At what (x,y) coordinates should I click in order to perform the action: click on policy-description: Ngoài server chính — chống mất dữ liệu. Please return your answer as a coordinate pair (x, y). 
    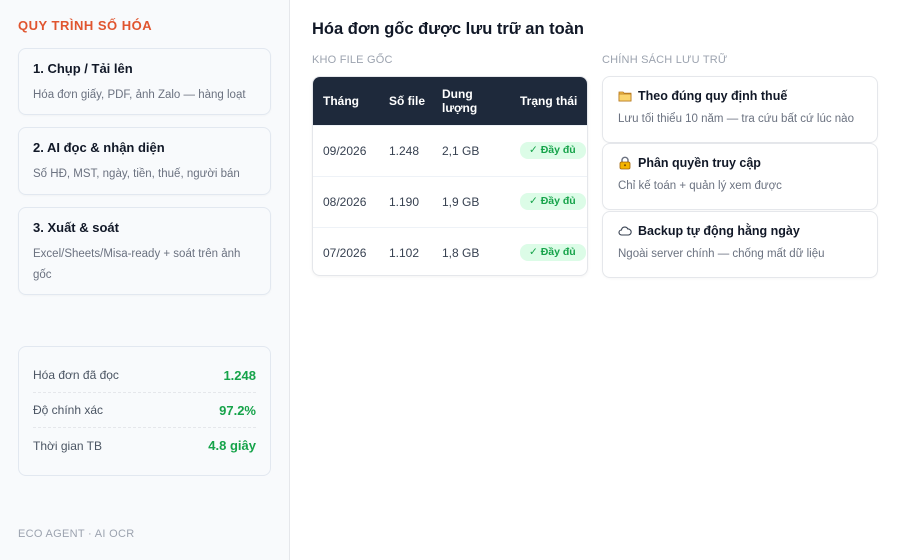
    Looking at the image, I should click on (721, 254).